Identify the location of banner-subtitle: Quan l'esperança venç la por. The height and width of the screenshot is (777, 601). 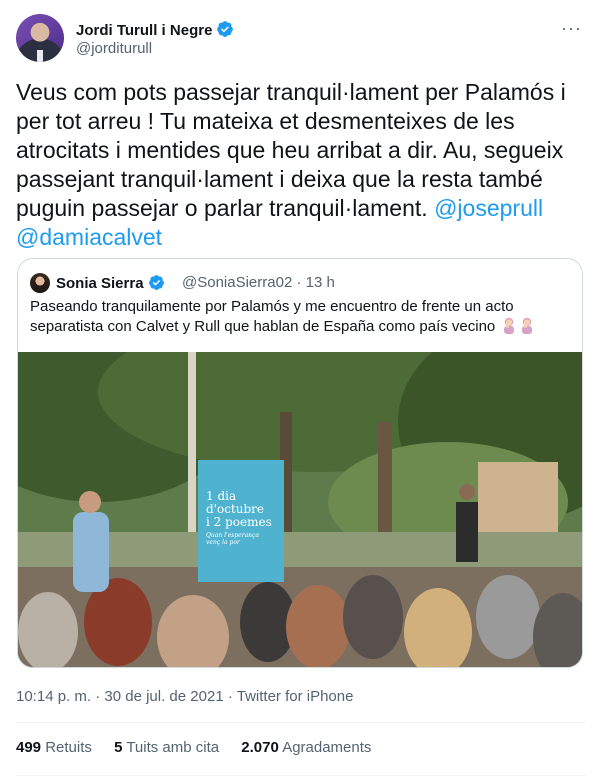
(232, 539).